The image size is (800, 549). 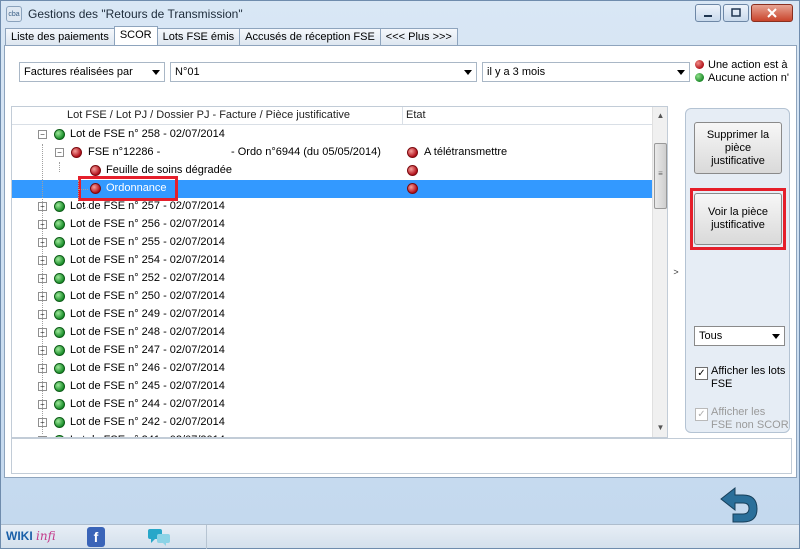 What do you see at coordinates (332, 387) in the screenshot?
I see `tree-row-lot: + Lot de FSE n° 245 - 02/07/2014` at bounding box center [332, 387].